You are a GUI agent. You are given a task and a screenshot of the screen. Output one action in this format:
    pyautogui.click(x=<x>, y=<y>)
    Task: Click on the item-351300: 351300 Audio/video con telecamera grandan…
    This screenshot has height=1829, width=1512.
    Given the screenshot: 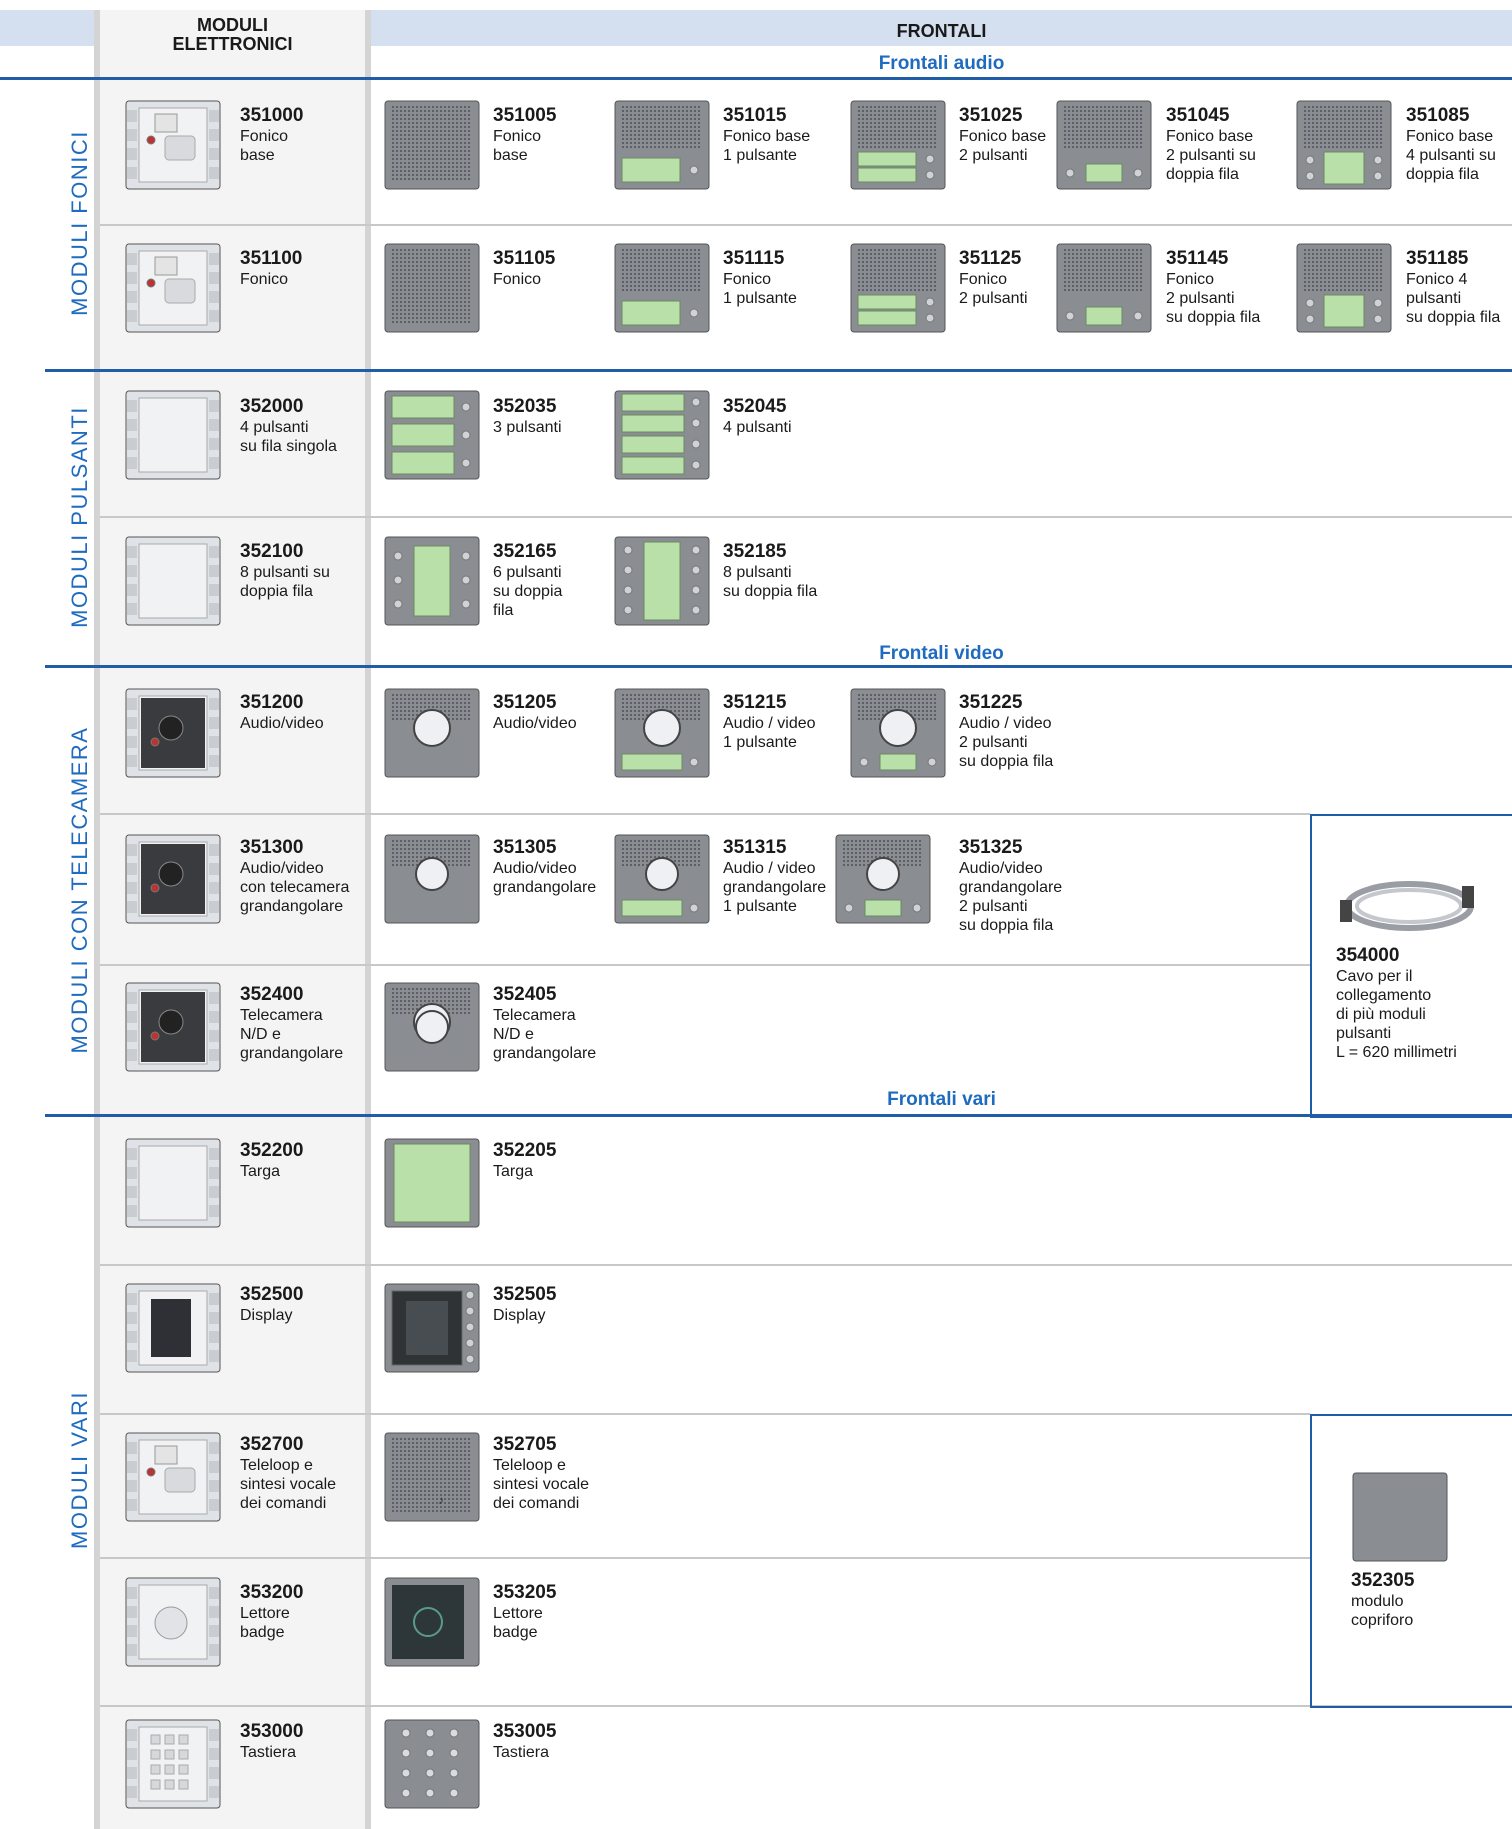 What is the action you would take?
    pyautogui.click(x=295, y=876)
    